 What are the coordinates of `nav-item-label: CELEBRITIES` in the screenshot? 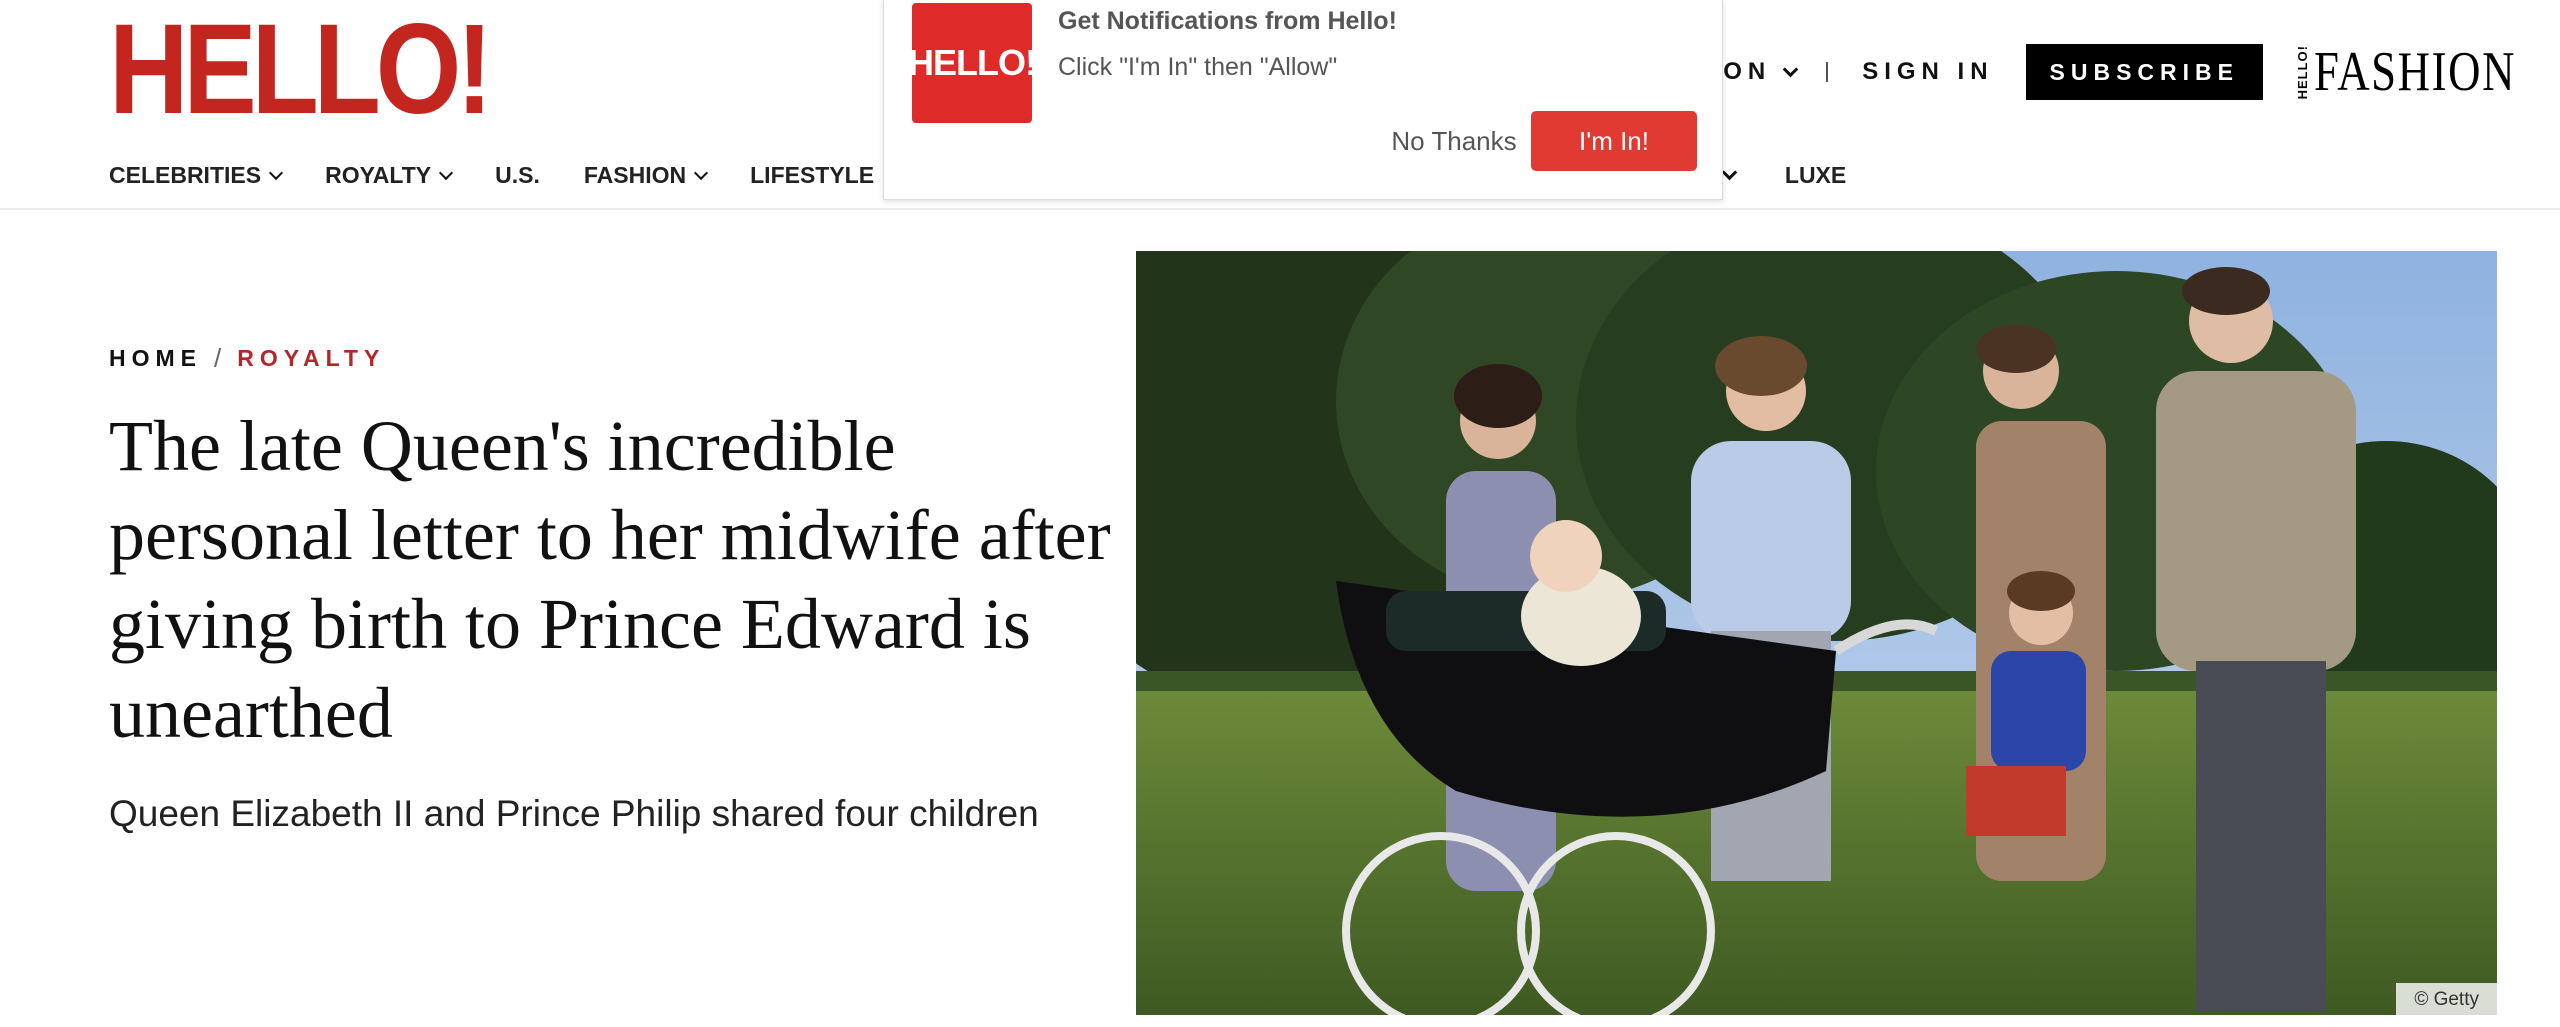 It's located at (185, 175).